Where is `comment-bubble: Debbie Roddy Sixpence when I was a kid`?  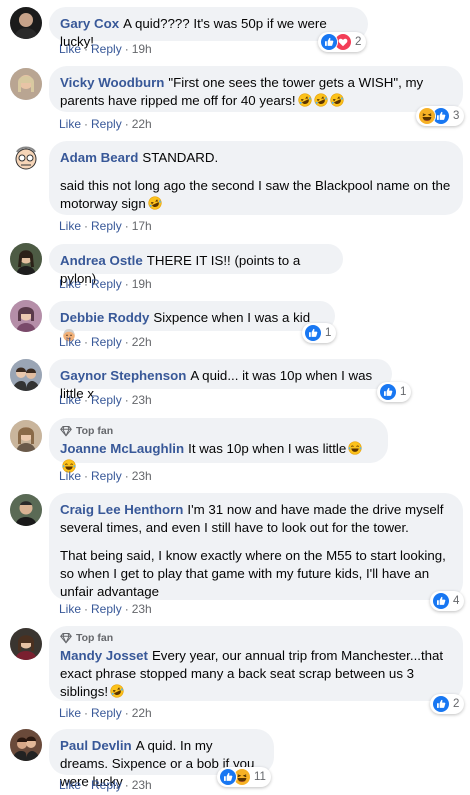 comment-bubble: Debbie Roddy Sixpence when I was a kid is located at coordinates (192, 316).